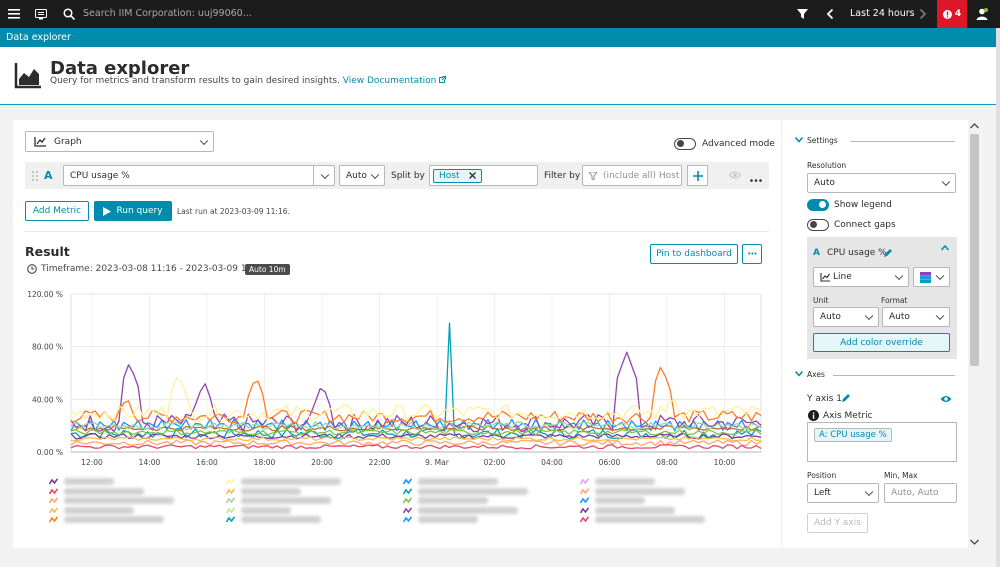  Describe the element at coordinates (756, 179) in the screenshot. I see `query-row-more-icon` at that location.